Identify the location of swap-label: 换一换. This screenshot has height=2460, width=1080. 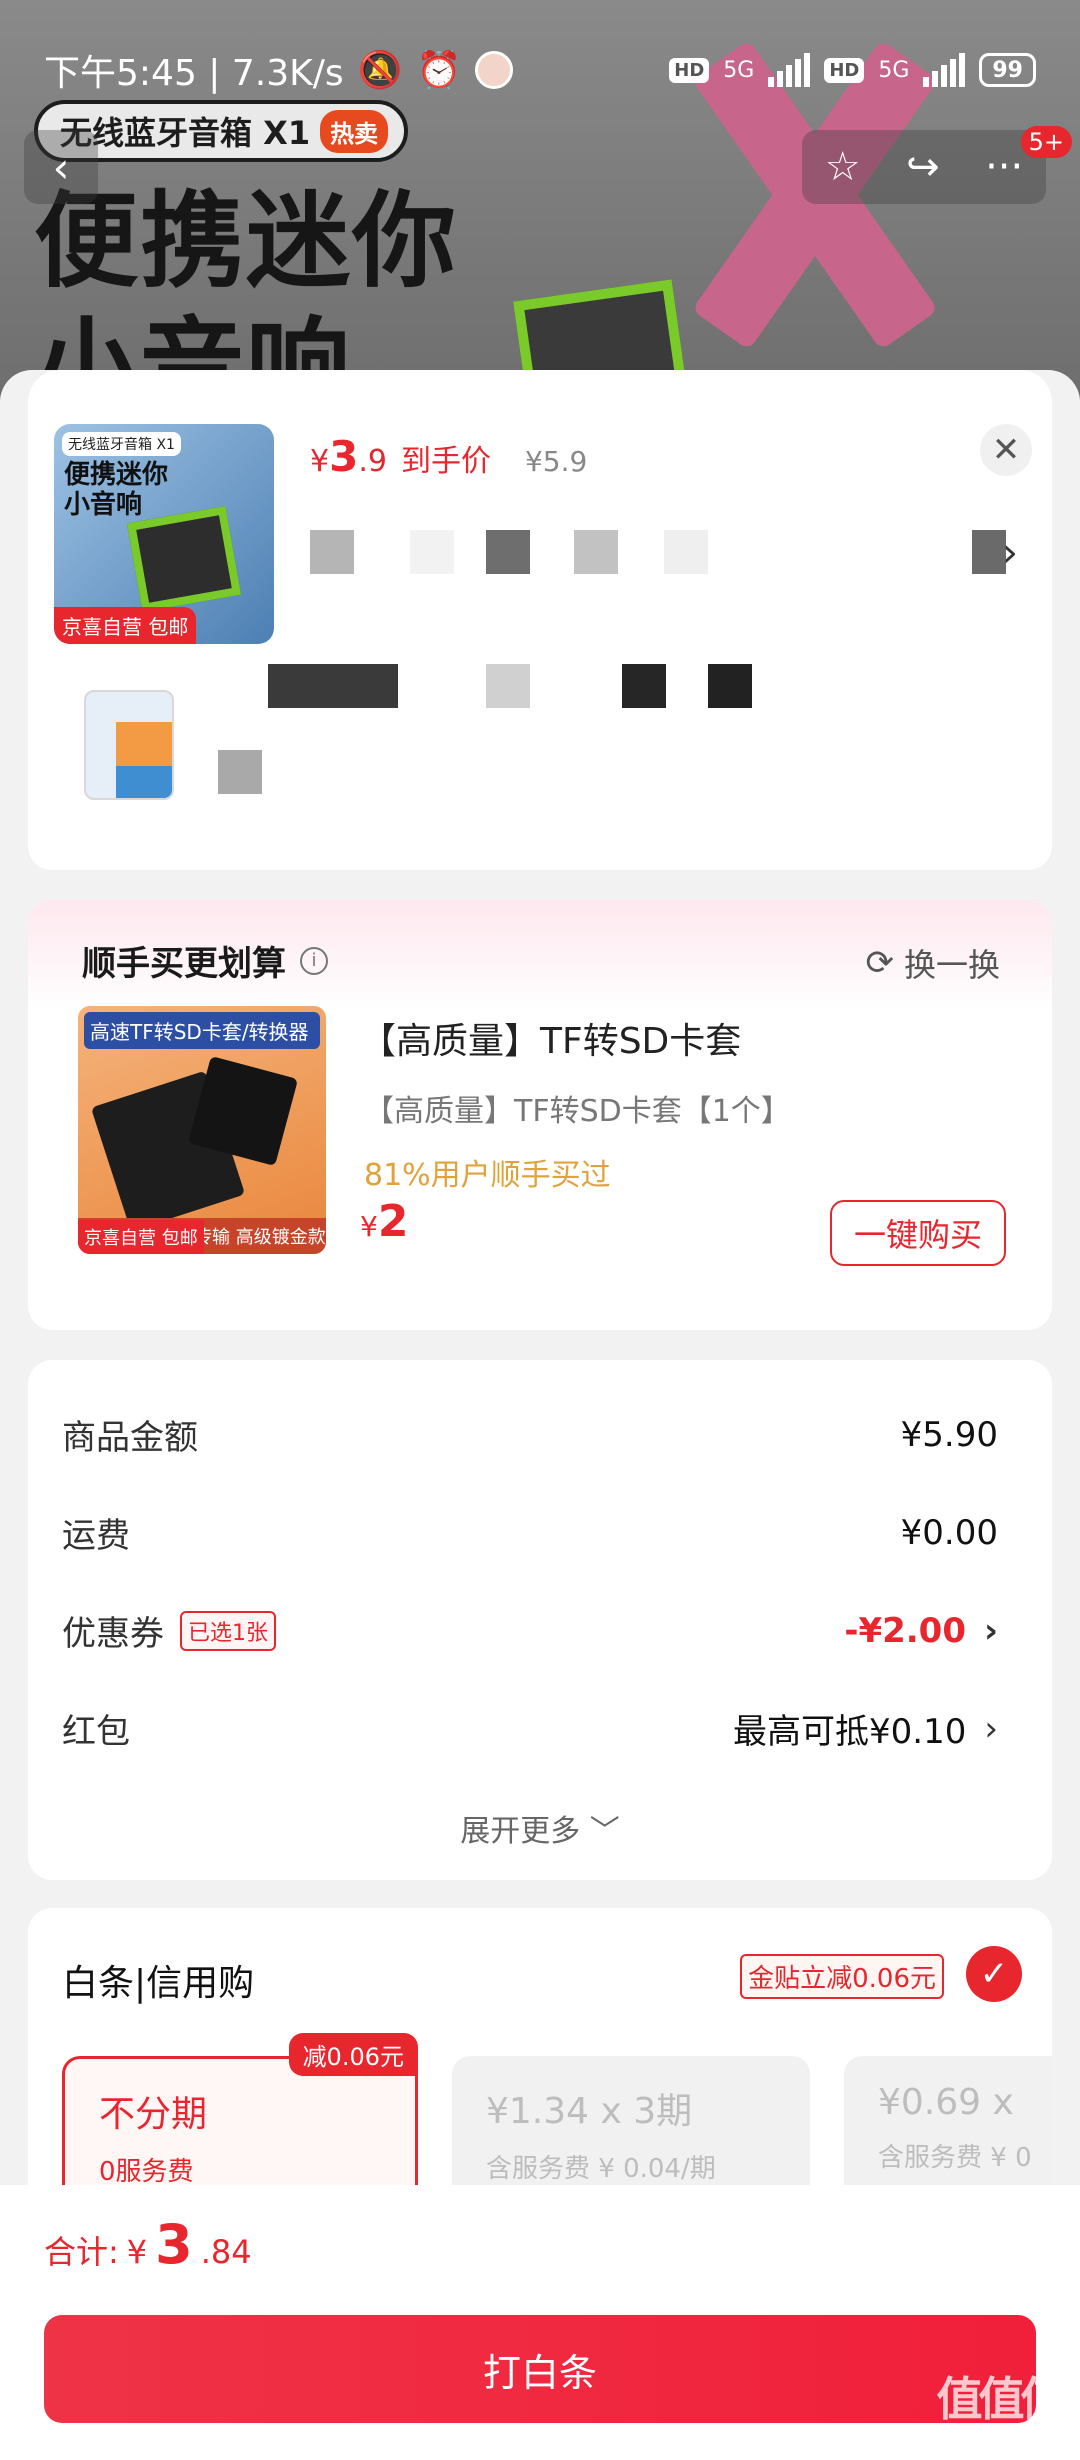
(951, 965).